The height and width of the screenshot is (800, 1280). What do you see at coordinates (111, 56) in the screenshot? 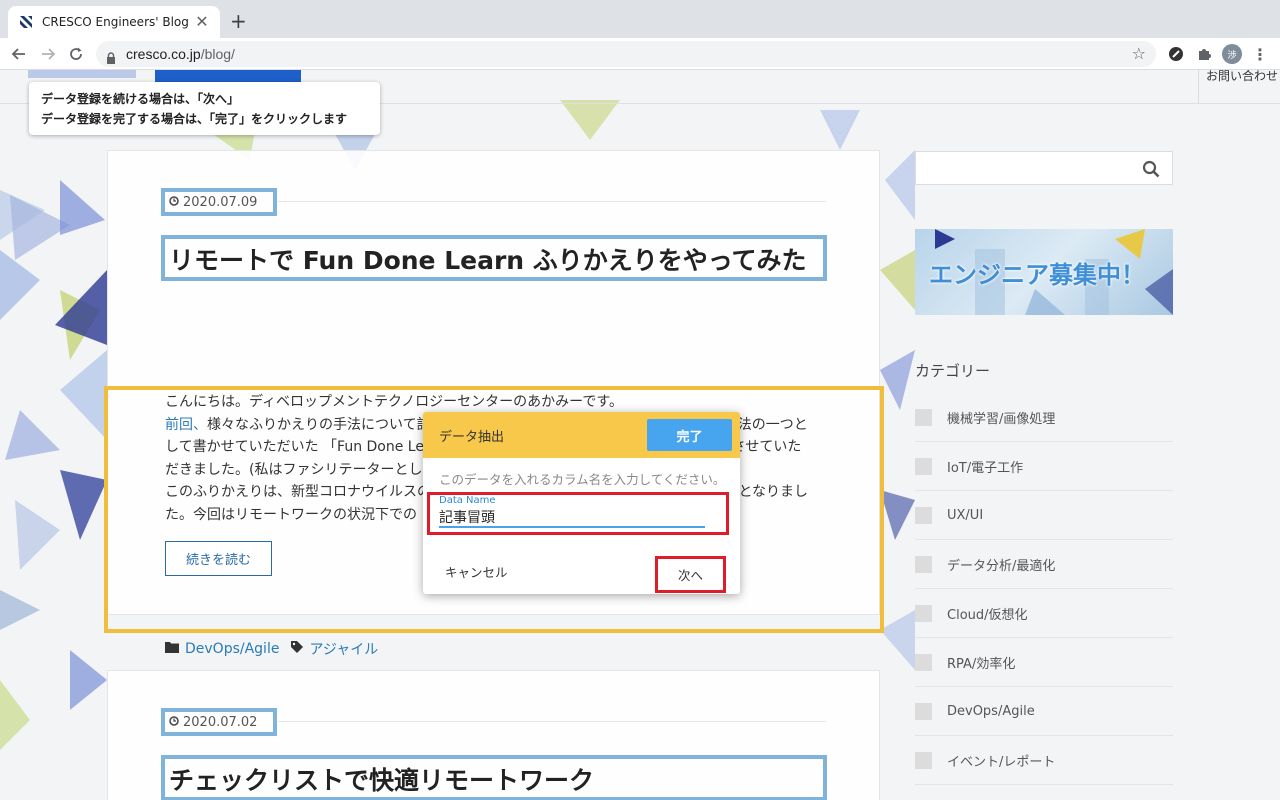
I see `lock-icon` at bounding box center [111, 56].